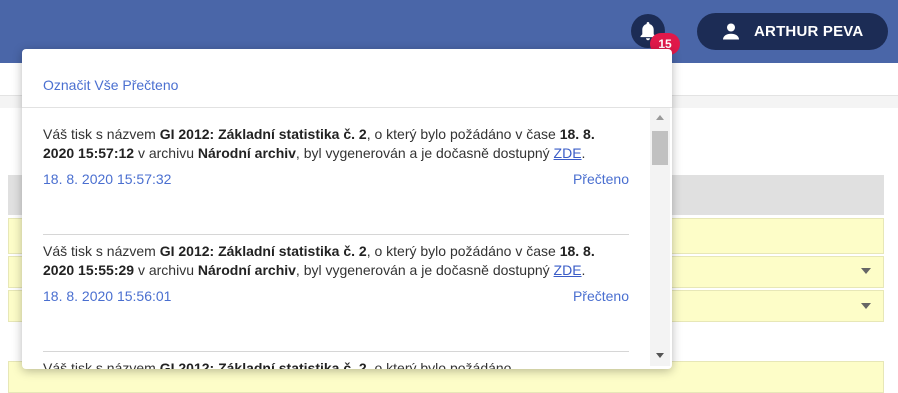 This screenshot has width=898, height=393. I want to click on notification-date: 18. 8. 2020 15:57:32, so click(107, 179).